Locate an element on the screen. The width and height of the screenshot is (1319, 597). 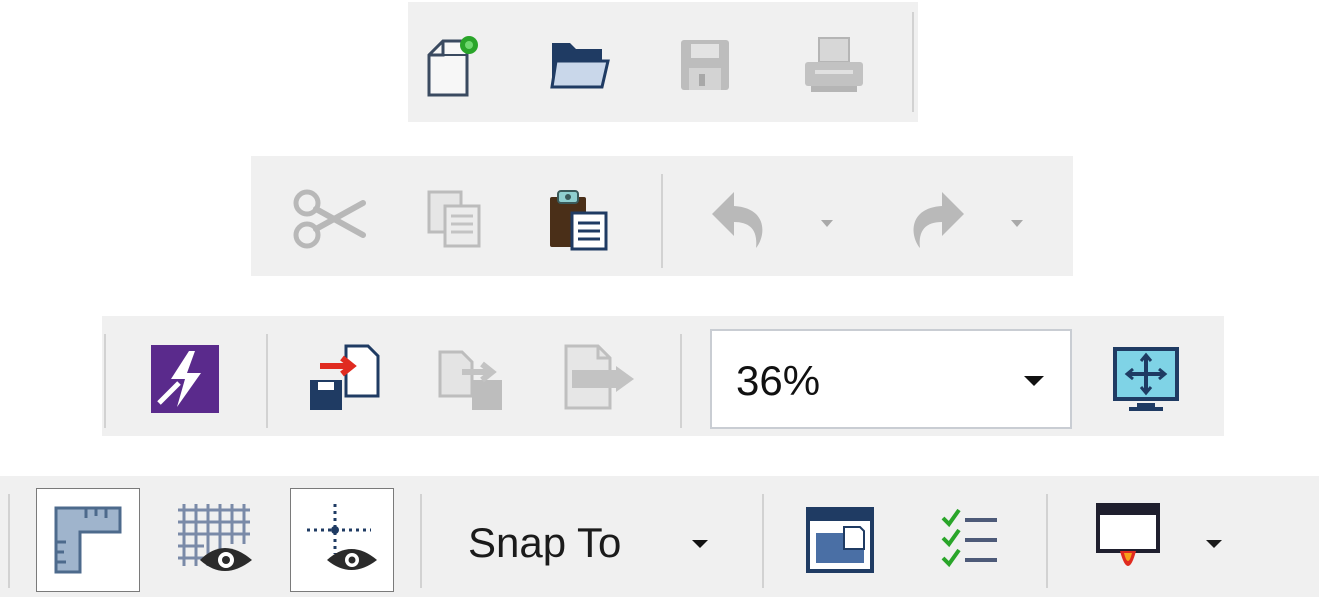
new-document-button is located at coordinates (451, 65).